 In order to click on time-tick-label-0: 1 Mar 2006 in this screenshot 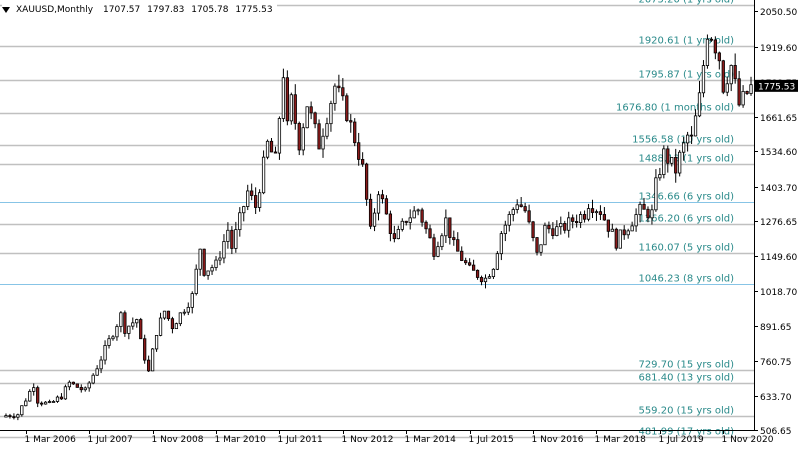, I will do `click(51, 440)`.